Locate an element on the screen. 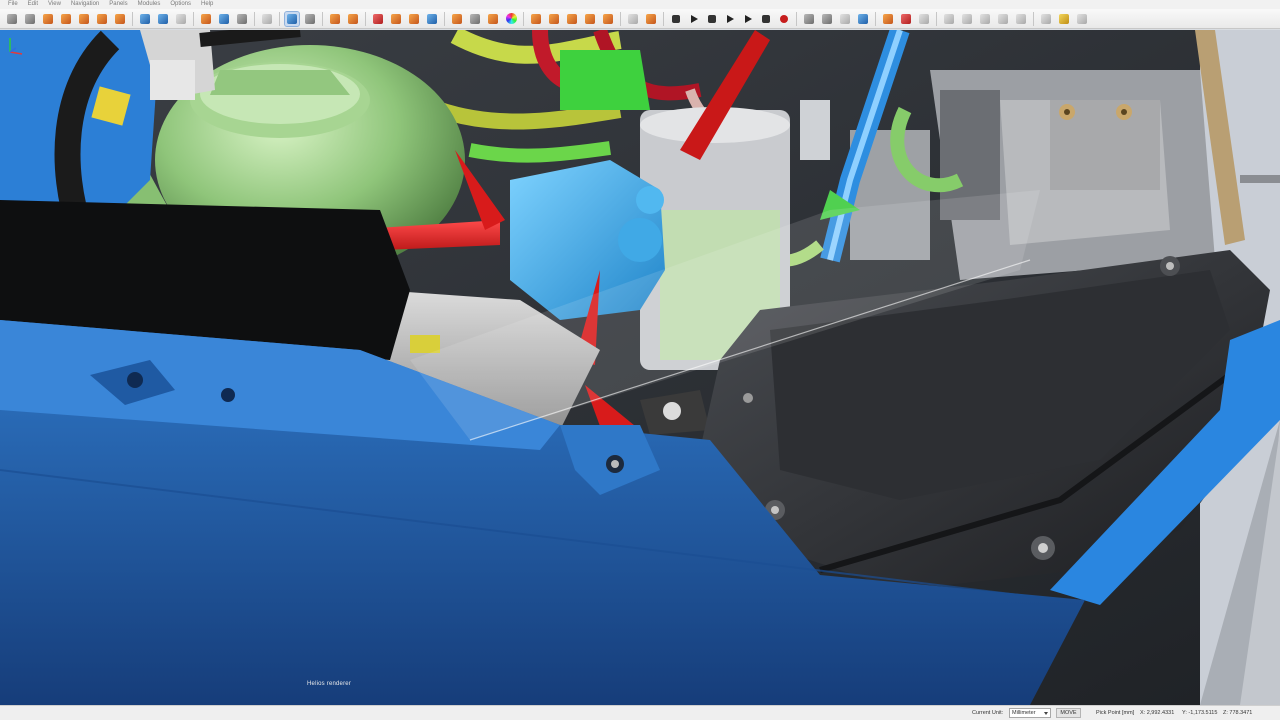 This screenshot has width=1280, height=720. zoom-icon is located at coordinates (1003, 18).